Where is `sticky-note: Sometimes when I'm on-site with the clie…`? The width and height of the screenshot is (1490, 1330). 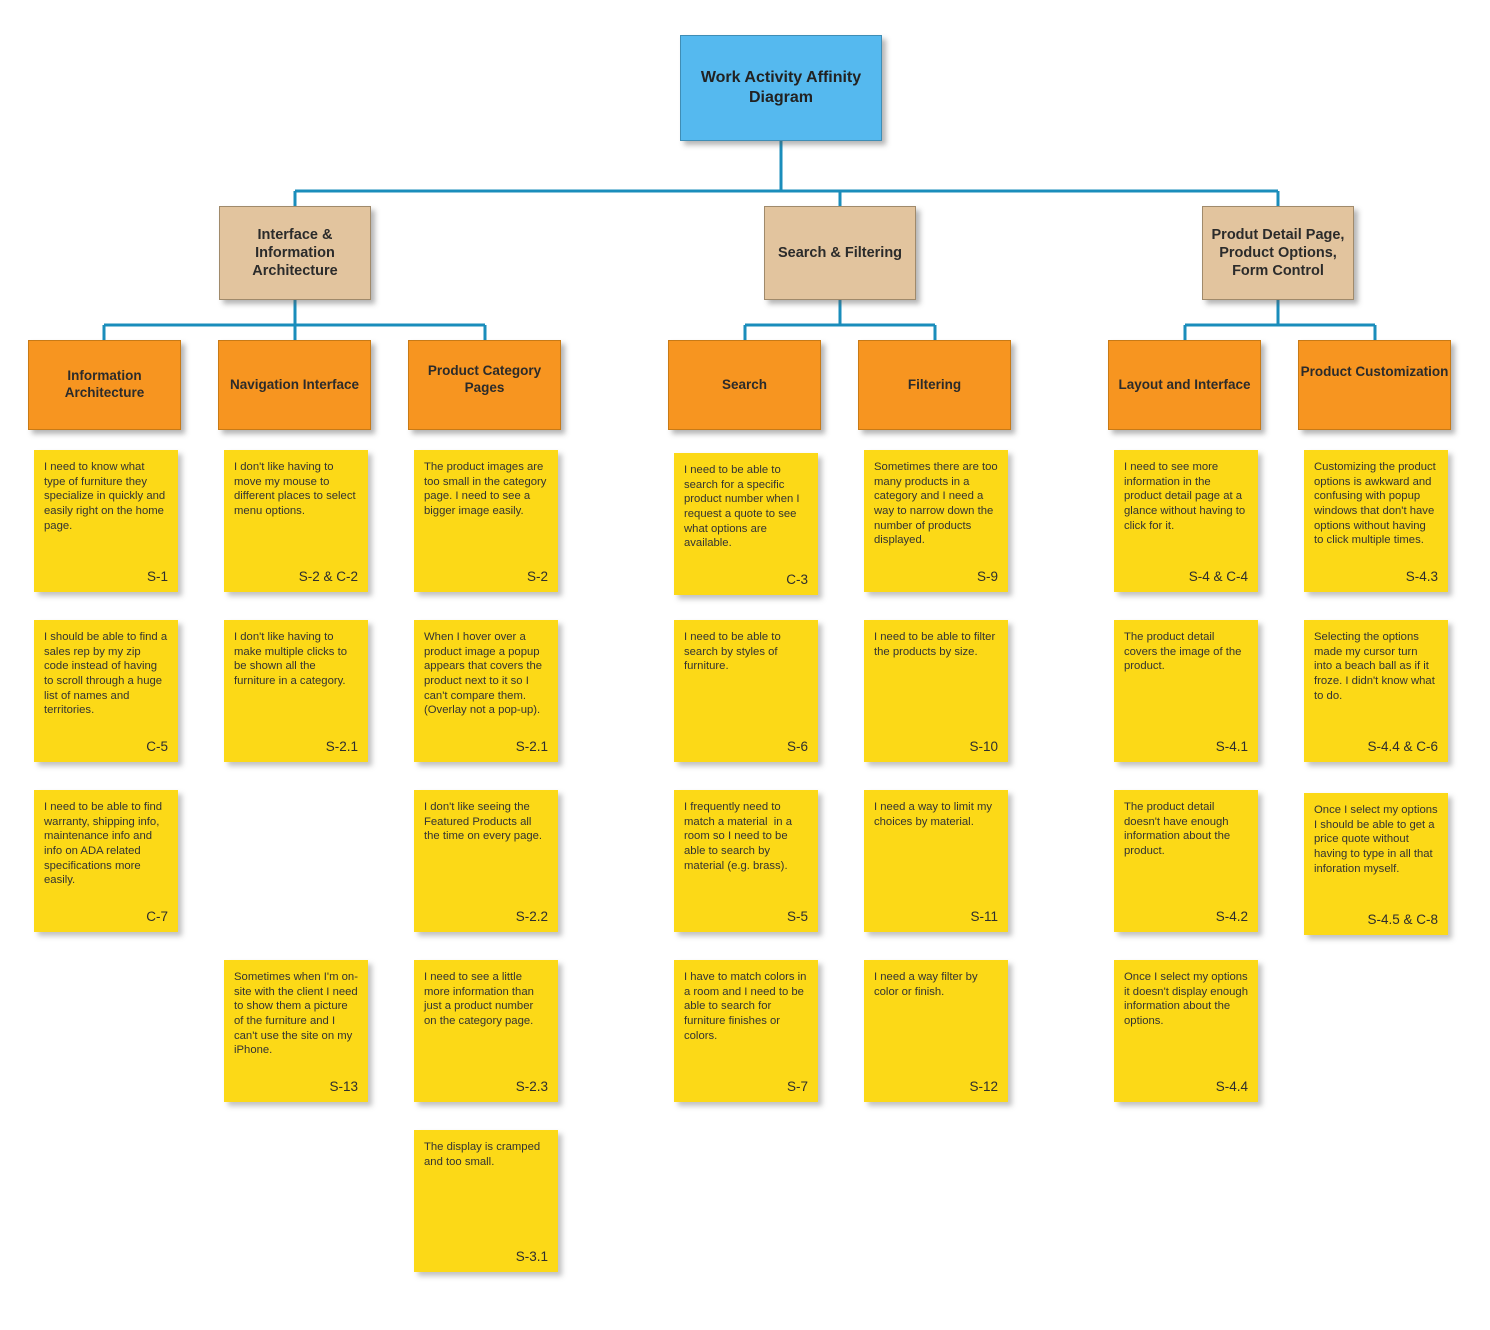
sticky-note: Sometimes when I'm on-site with the clie… is located at coordinates (296, 1031).